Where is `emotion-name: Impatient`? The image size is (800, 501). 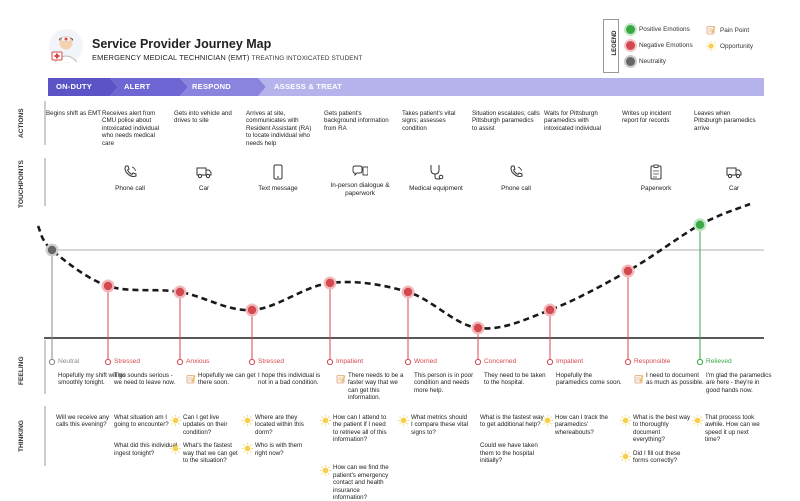 emotion-name: Impatient is located at coordinates (570, 361).